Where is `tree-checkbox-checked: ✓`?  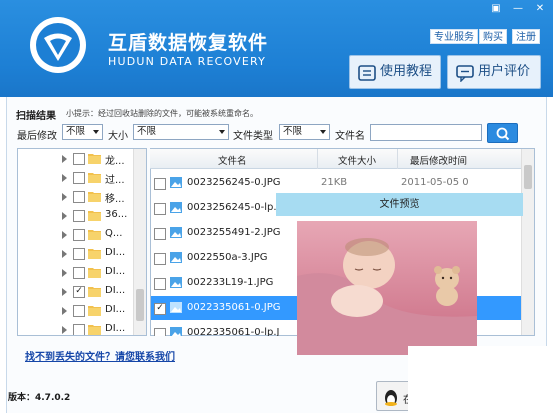 tree-checkbox-checked: ✓ is located at coordinates (79, 292).